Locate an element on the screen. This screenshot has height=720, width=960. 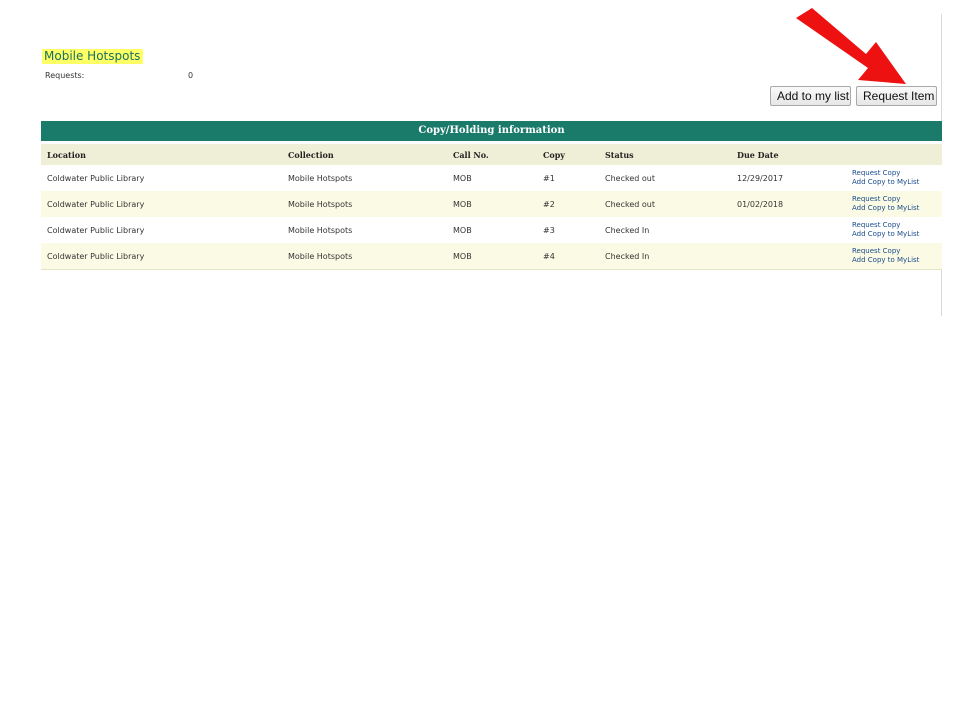
add-to-my-list-button: Add to my list is located at coordinates (810, 96).